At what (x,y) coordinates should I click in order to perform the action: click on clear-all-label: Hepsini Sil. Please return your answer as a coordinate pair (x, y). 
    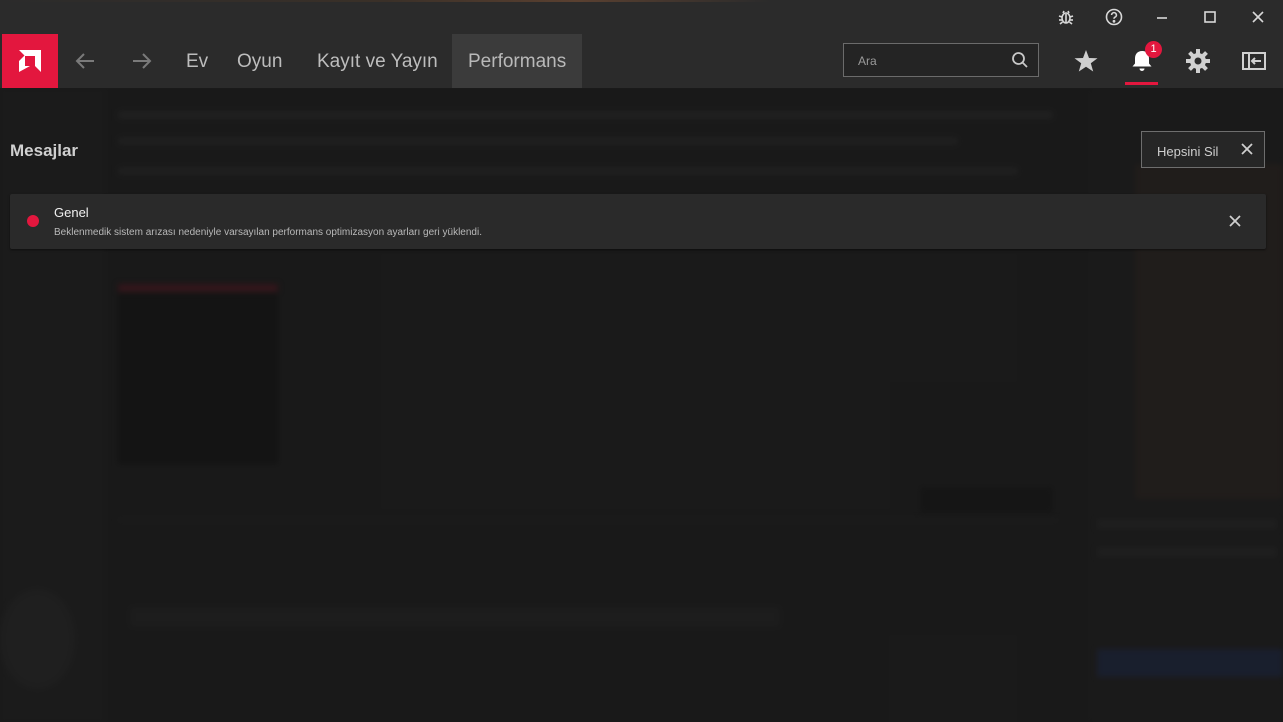
    Looking at the image, I should click on (1188, 151).